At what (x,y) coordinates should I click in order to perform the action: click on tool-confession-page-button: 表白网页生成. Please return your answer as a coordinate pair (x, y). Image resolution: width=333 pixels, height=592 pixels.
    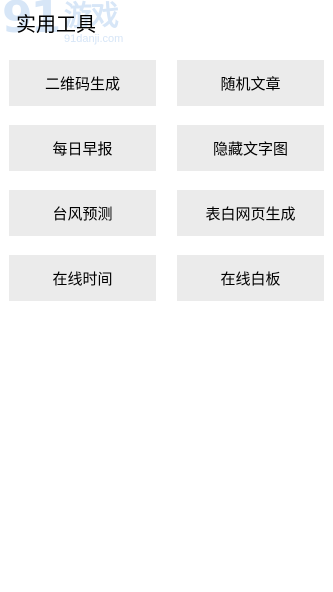
    Looking at the image, I should click on (250, 213).